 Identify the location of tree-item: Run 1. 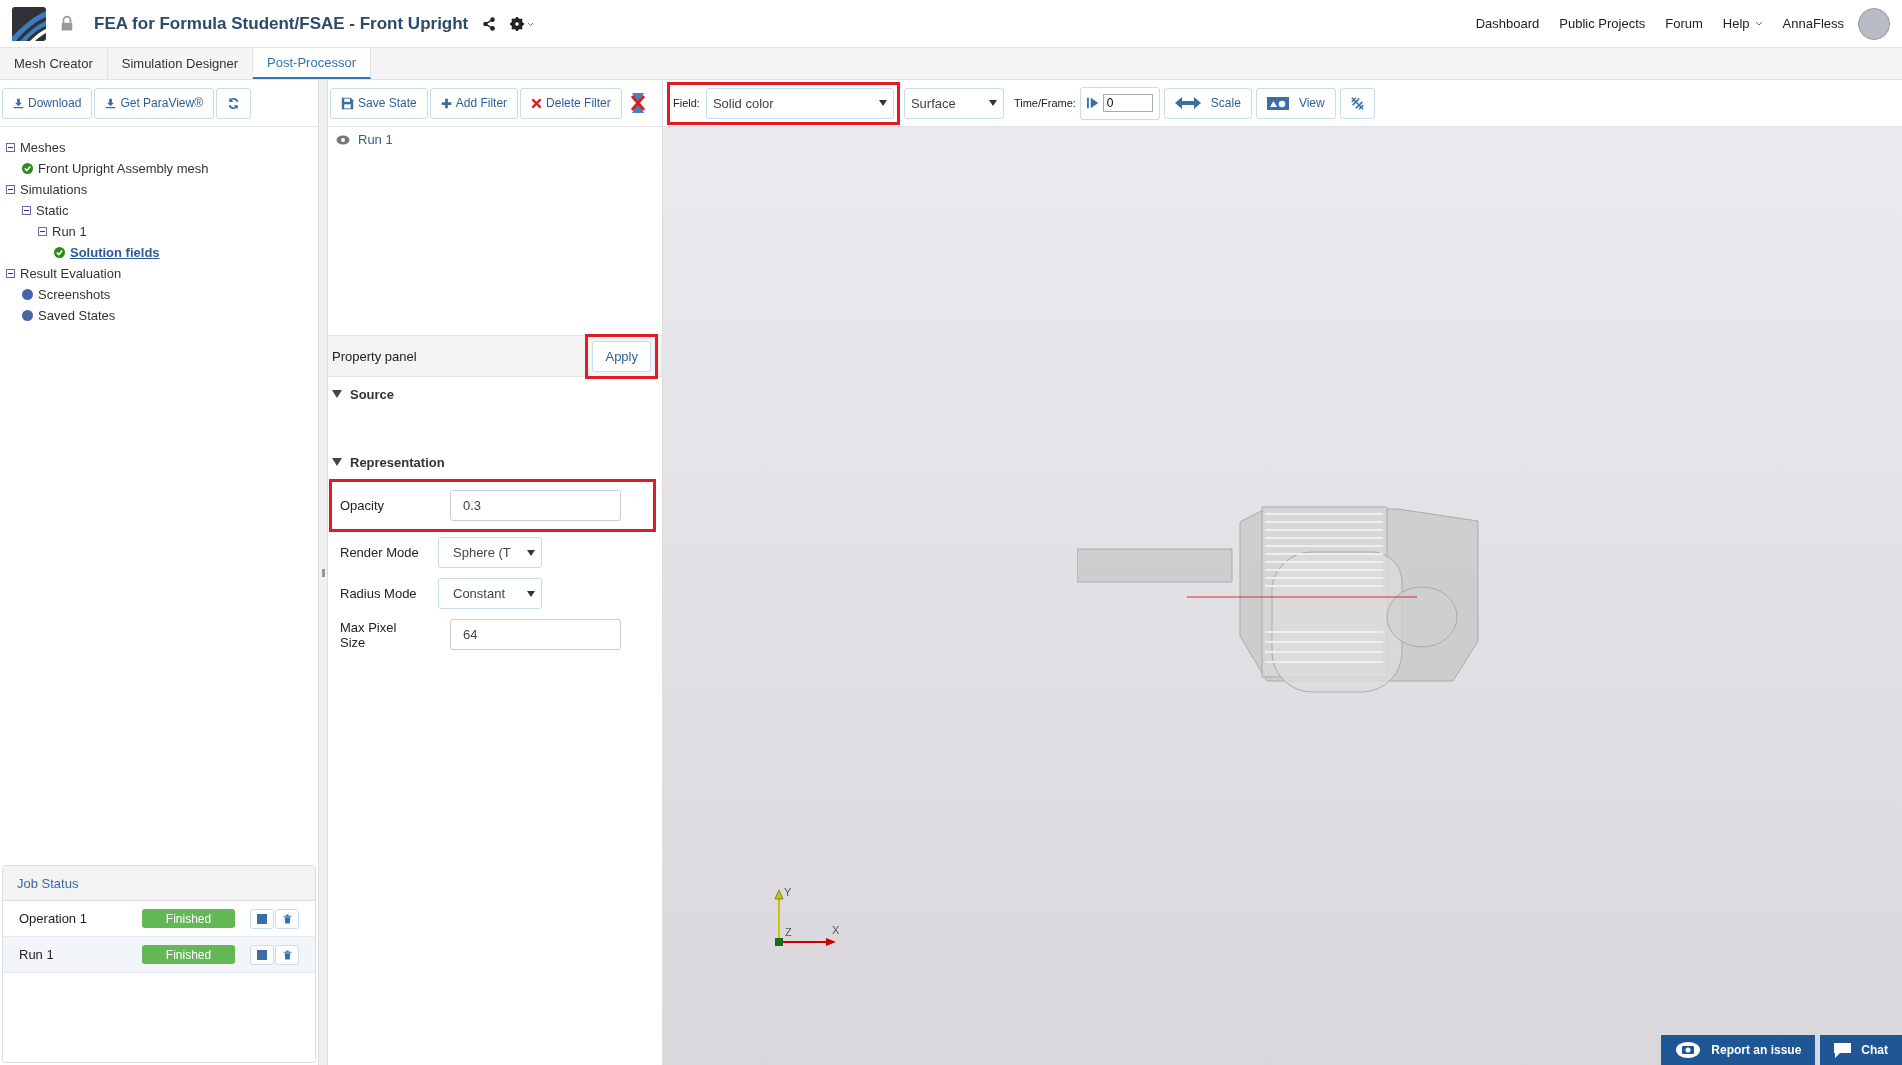
(69, 231).